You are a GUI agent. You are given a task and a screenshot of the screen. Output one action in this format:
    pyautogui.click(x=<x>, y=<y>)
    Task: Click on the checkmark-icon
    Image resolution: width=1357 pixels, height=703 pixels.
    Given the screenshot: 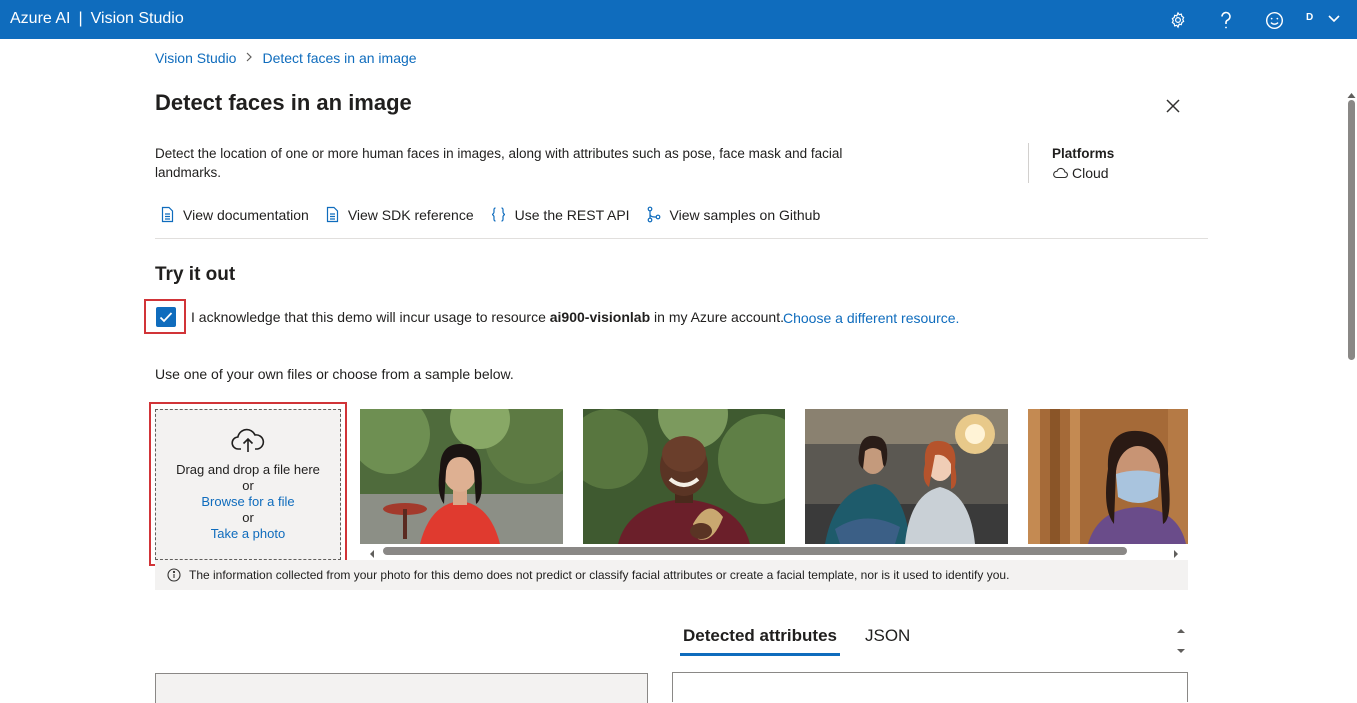 What is the action you would take?
    pyautogui.click(x=166, y=317)
    